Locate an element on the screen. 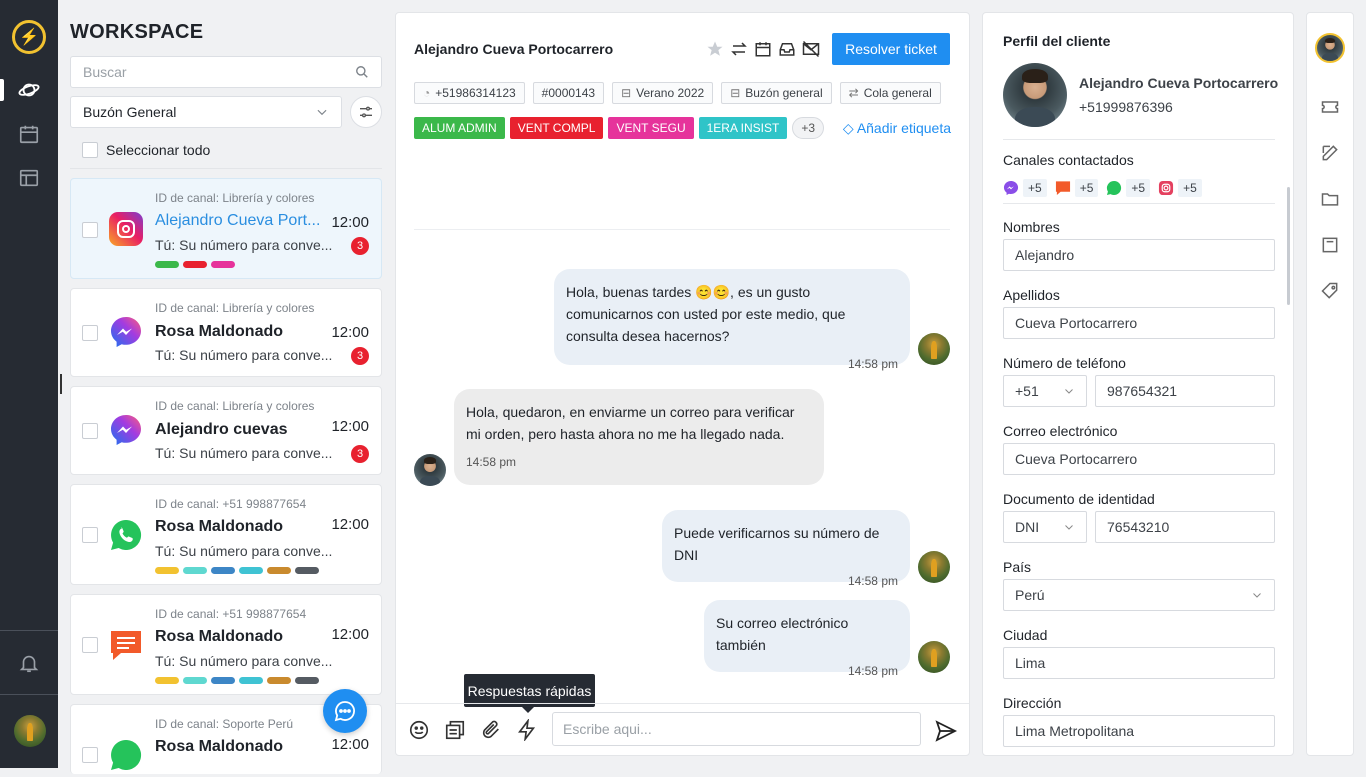  country-select: Perú is located at coordinates (1139, 595).